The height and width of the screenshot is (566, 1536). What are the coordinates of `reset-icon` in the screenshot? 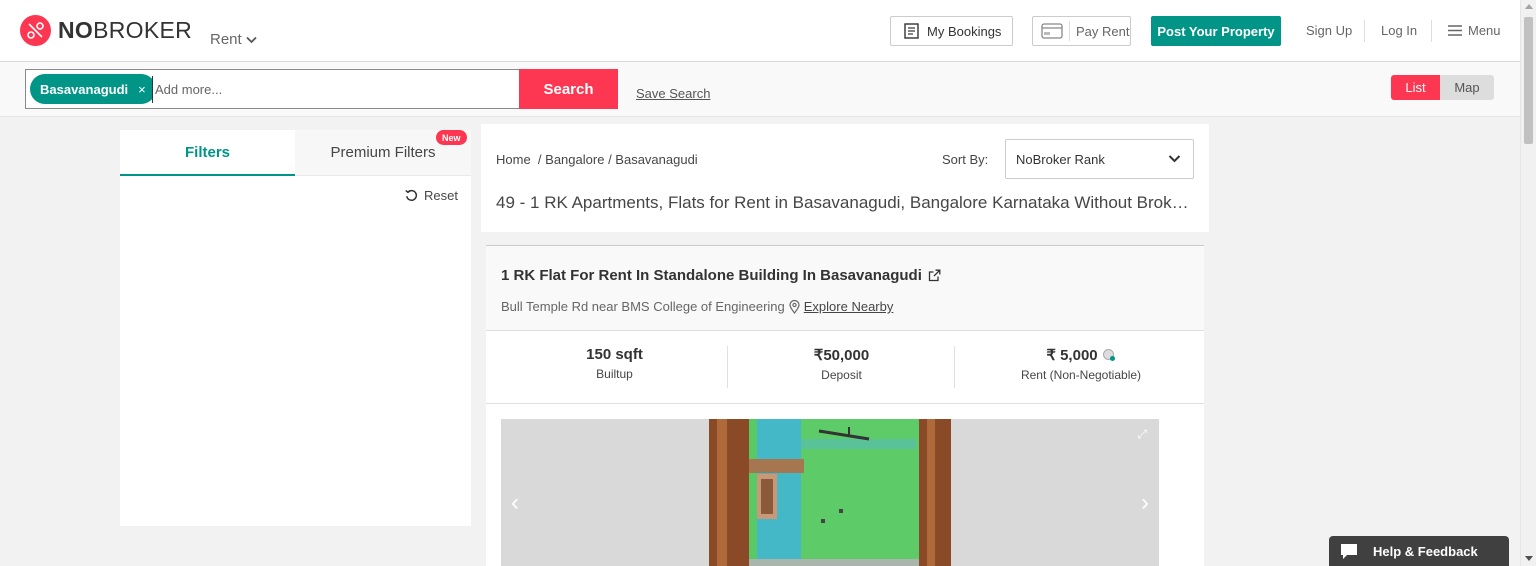 It's located at (411, 195).